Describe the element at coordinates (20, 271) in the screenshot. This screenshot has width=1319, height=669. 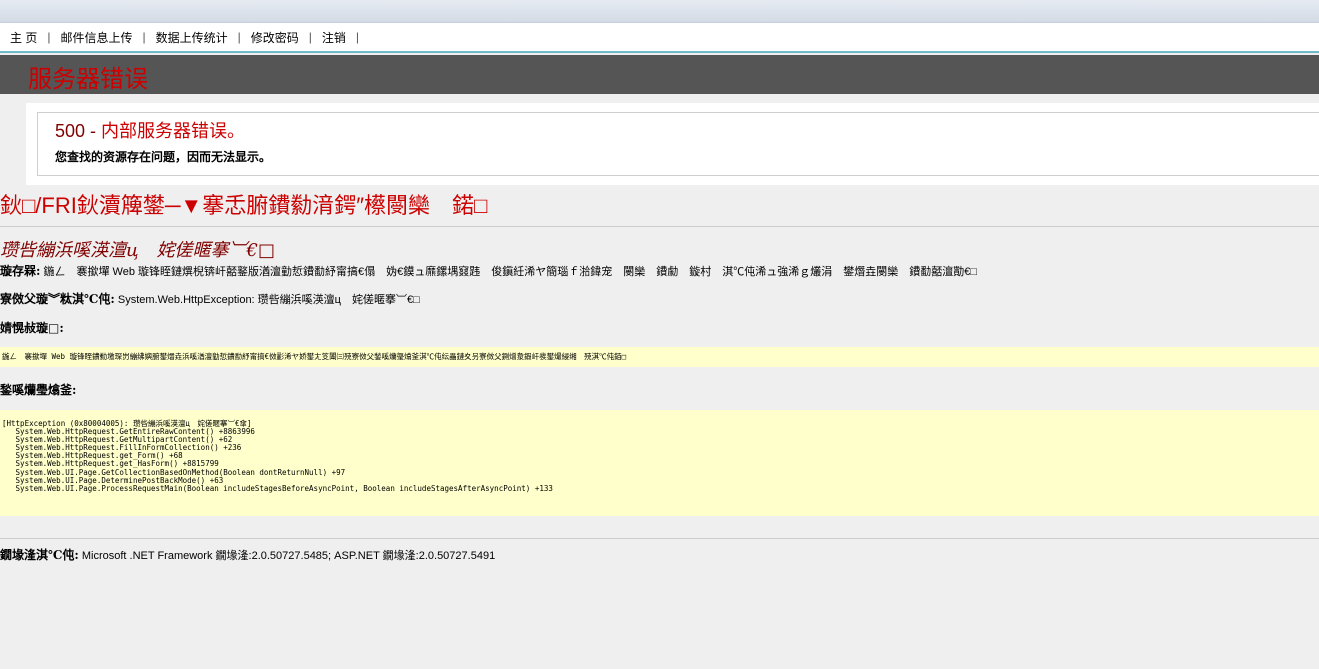
I see `description-label: 璇存槑:` at that location.